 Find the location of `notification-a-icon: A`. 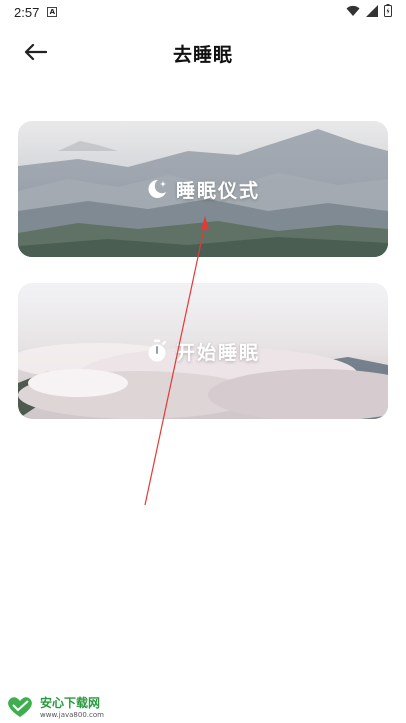

notification-a-icon: A is located at coordinates (52, 12).